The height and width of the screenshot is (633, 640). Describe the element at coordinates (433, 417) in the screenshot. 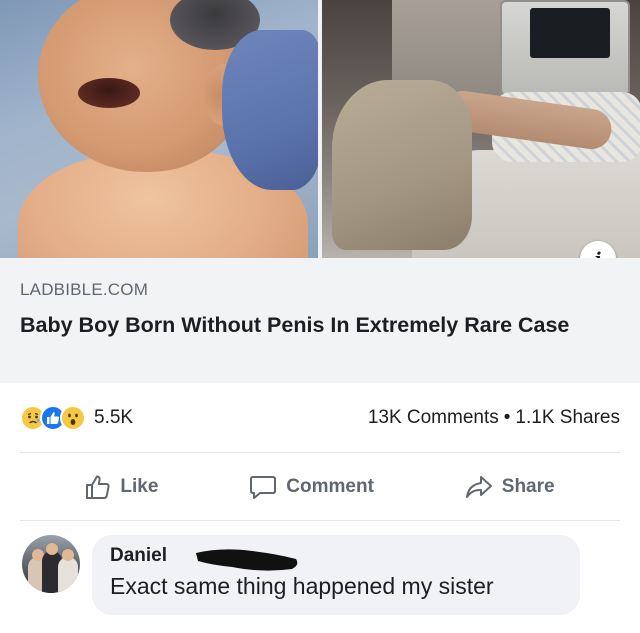

I see `comments-count: 13K Comments` at that location.